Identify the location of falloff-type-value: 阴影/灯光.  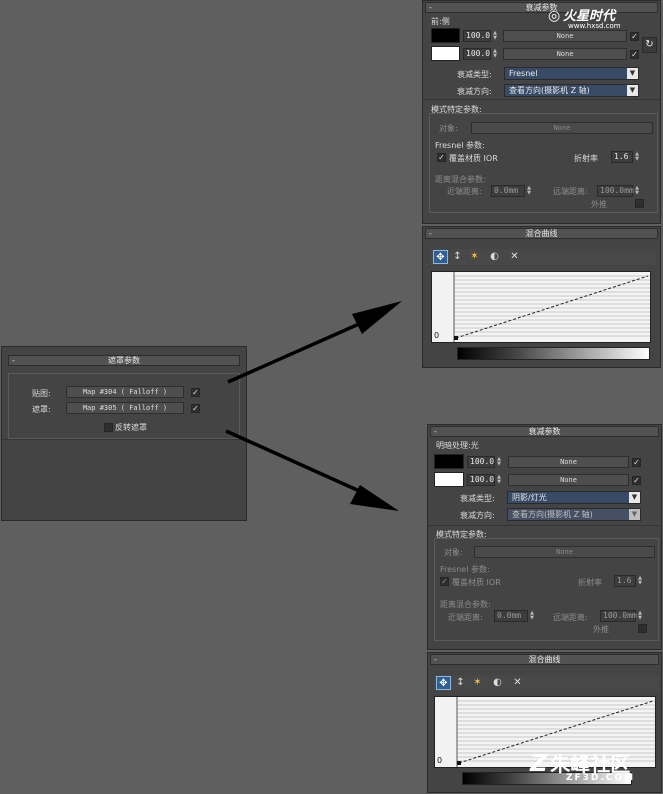
(529, 497).